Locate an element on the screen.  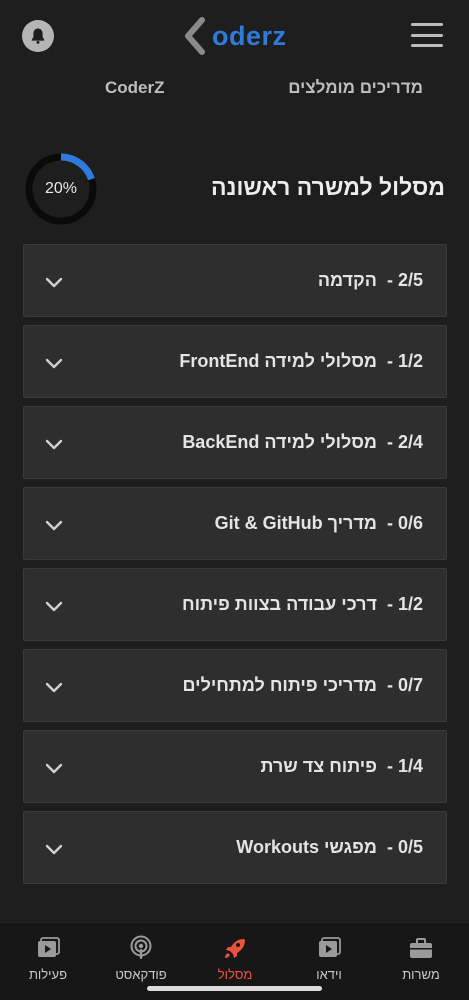
section-item: 2/5 - הקדמה is located at coordinates (235, 280).